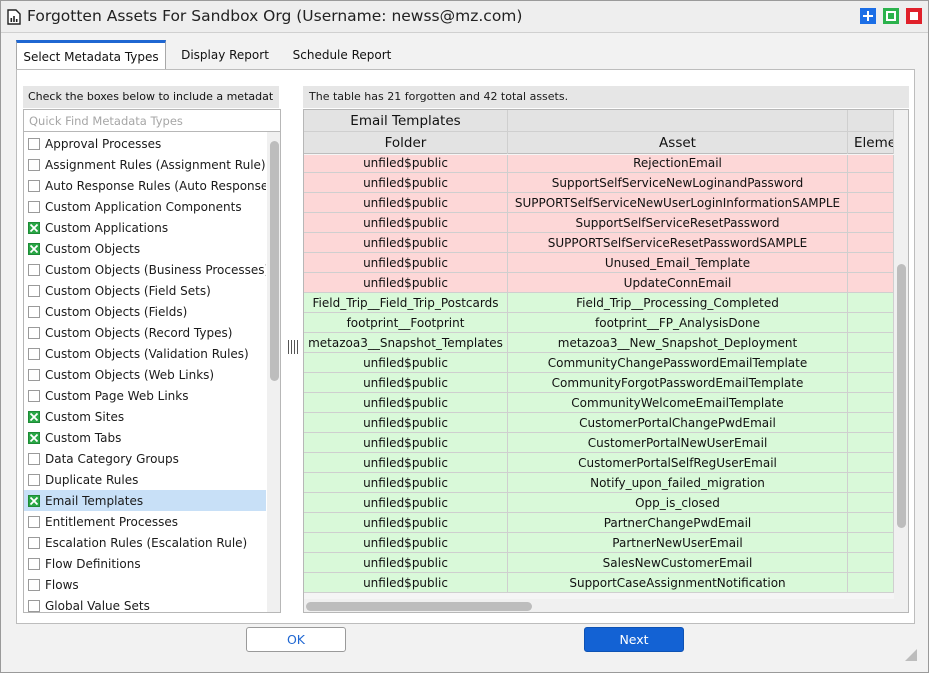 Image resolution: width=929 pixels, height=673 pixels. Describe the element at coordinates (342, 55) in the screenshot. I see `tab-schedule-report: Schedule Report` at that location.